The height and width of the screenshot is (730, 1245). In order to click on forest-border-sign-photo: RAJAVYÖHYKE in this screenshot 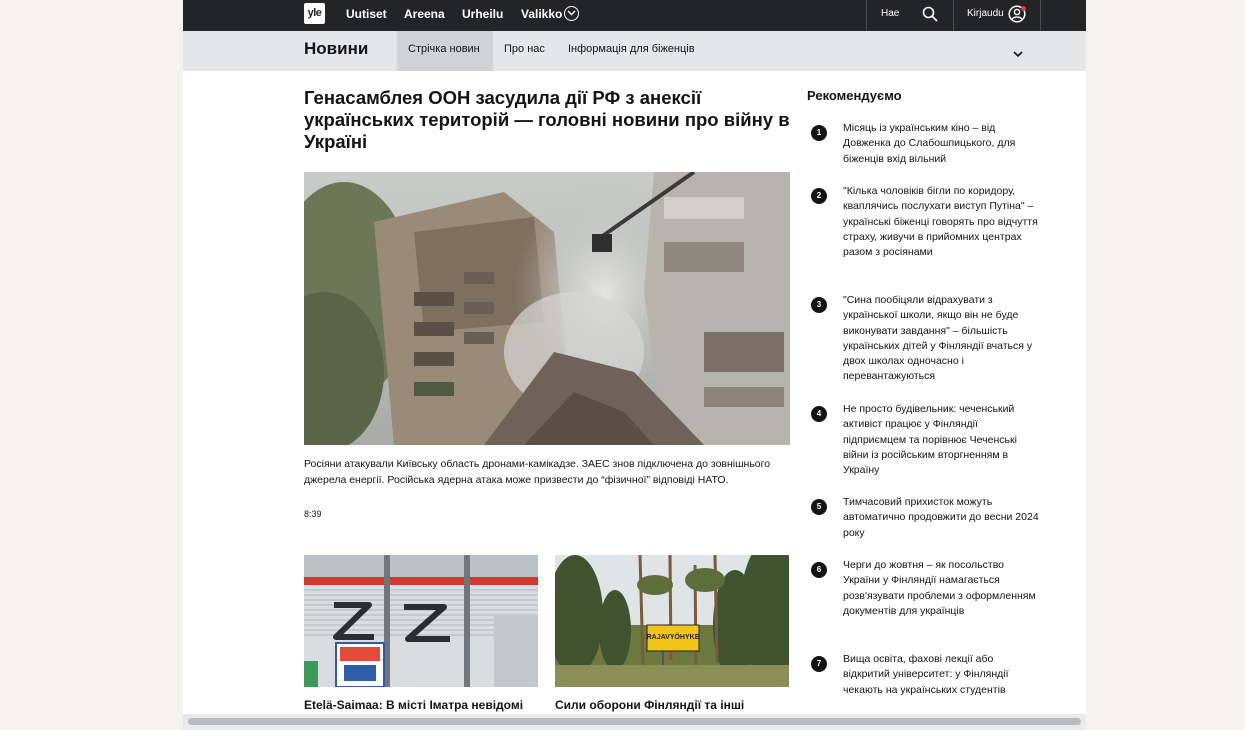, I will do `click(672, 621)`.